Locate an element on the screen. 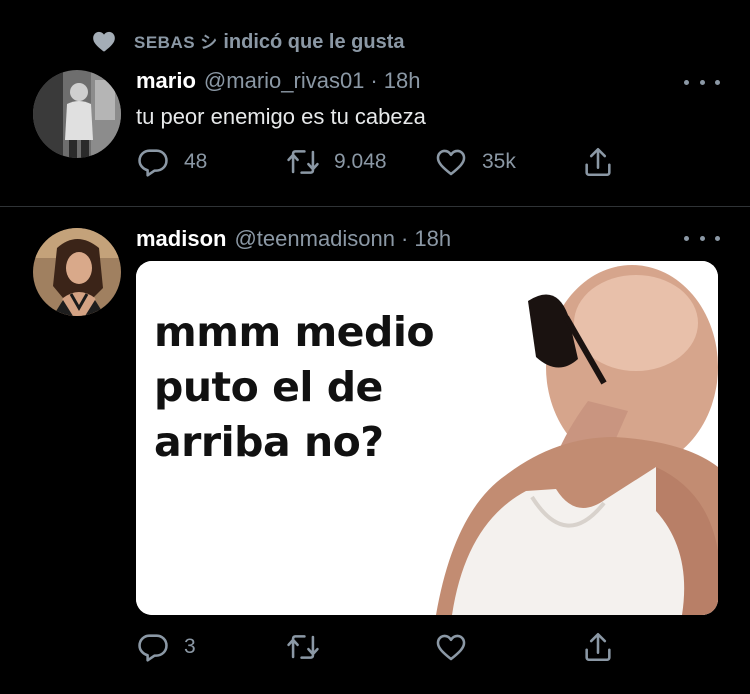  meme-caption: mmm medio puto el de arriba no? is located at coordinates (294, 387).